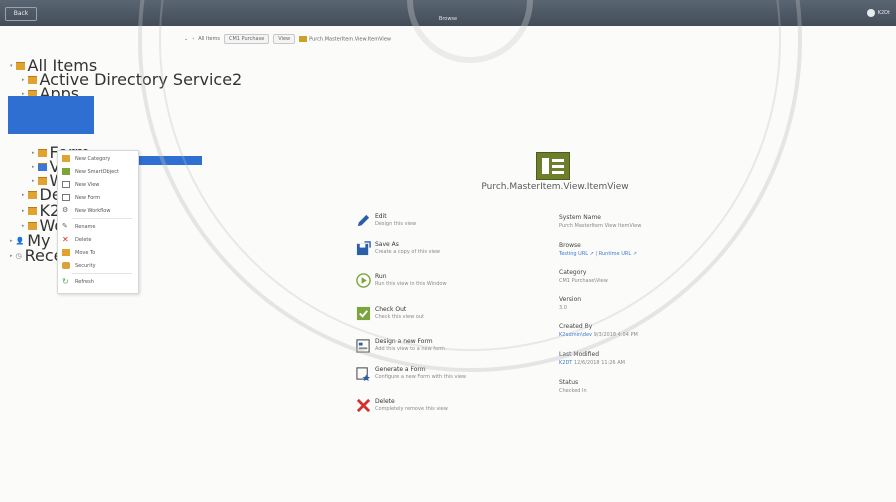 The width and height of the screenshot is (896, 502). Describe the element at coordinates (573, 272) in the screenshot. I see `prop-label: Category` at that location.